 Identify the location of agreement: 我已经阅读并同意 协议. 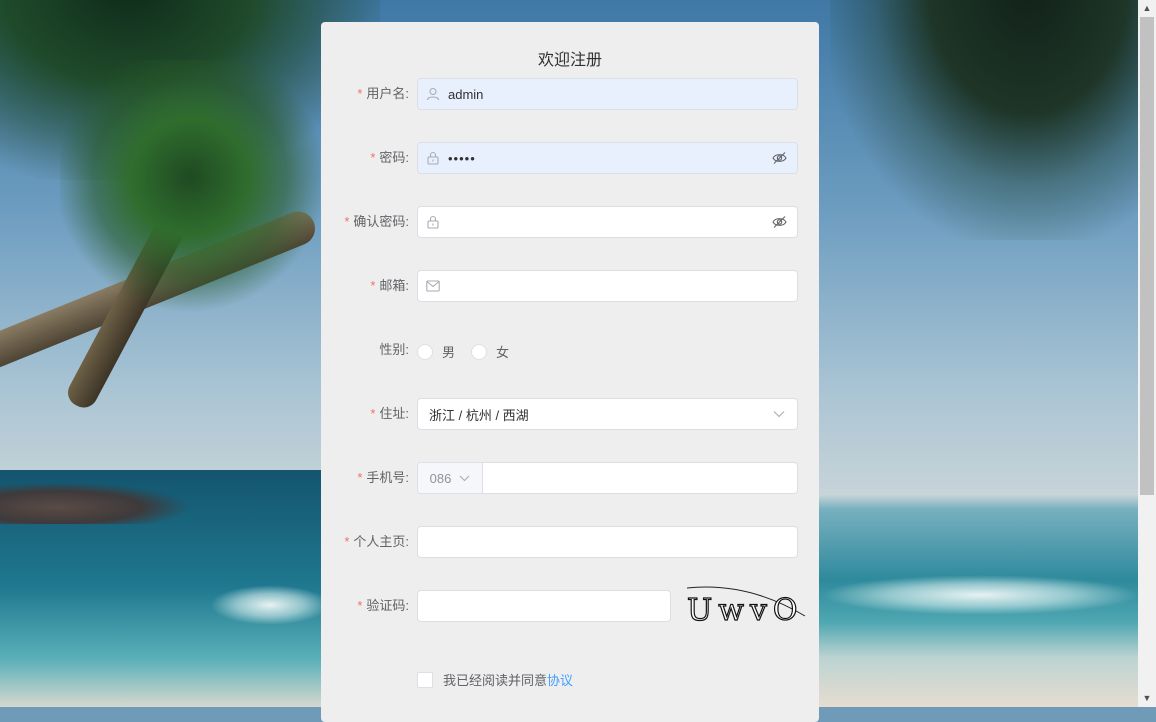
(495, 679).